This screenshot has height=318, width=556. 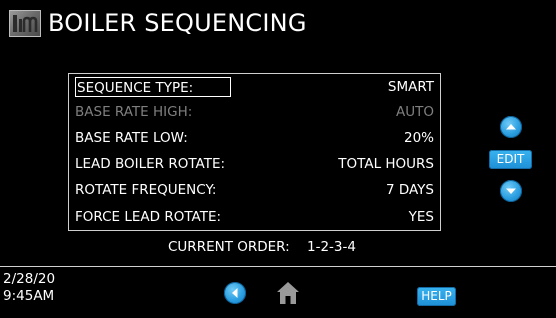 I want to click on settings-row-force-lead-rotate: FORCE LEAD ROTATE: YES, so click(x=254, y=217).